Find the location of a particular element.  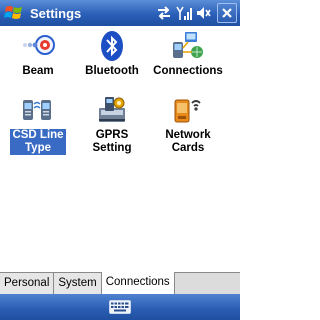

item-label: Network Cards is located at coordinates (188, 141).